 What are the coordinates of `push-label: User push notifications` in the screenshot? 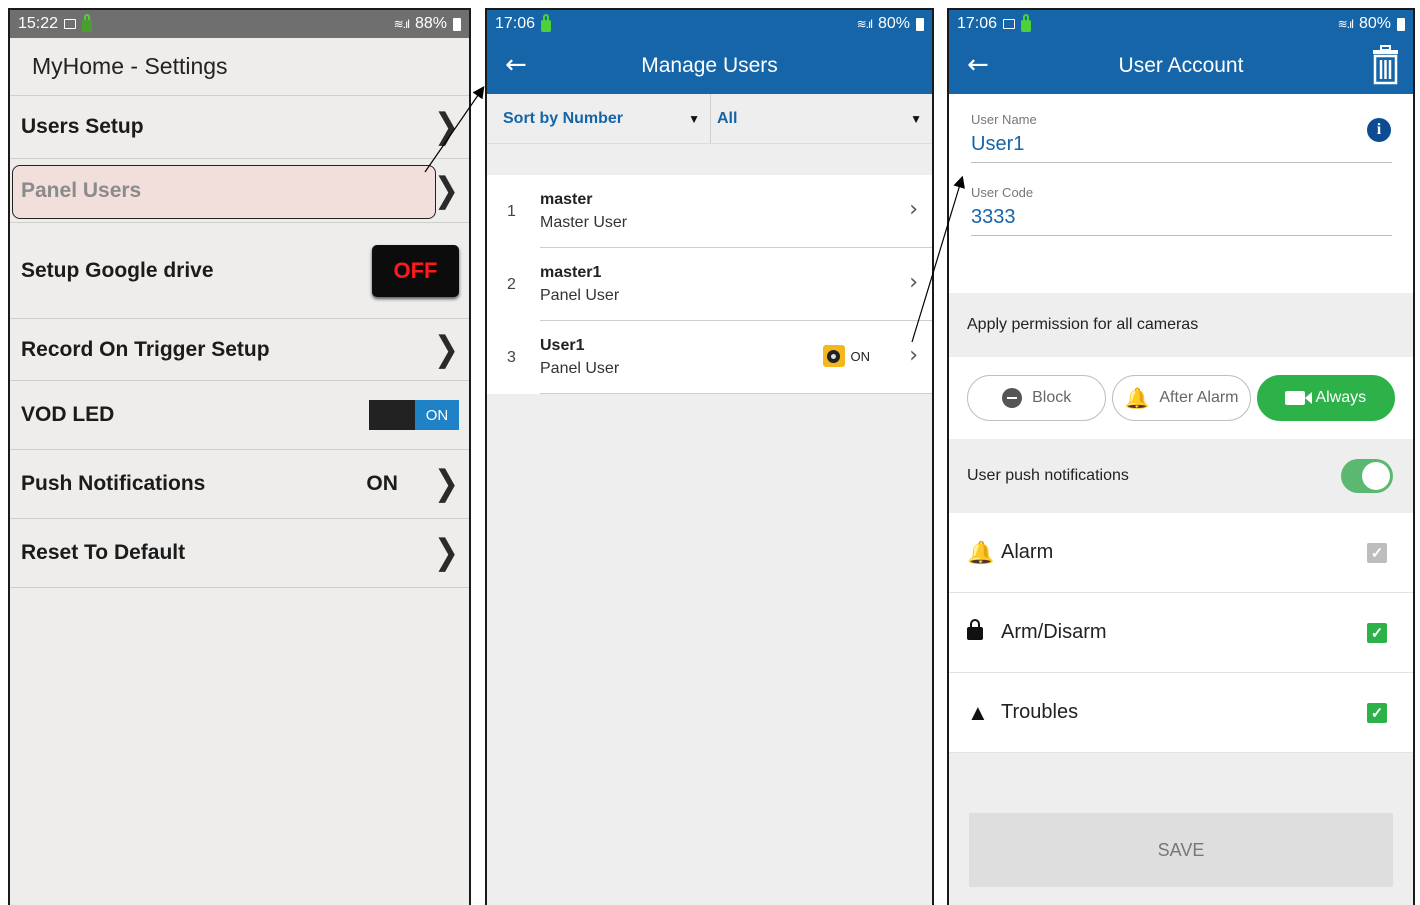 It's located at (1048, 475).